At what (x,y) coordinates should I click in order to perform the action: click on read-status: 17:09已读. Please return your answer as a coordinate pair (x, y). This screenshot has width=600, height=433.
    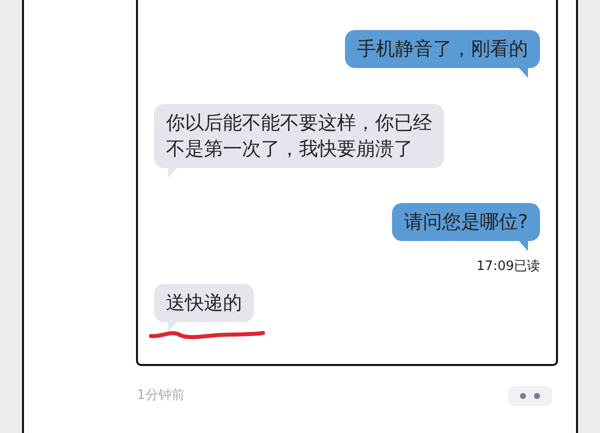
    Looking at the image, I should click on (508, 266).